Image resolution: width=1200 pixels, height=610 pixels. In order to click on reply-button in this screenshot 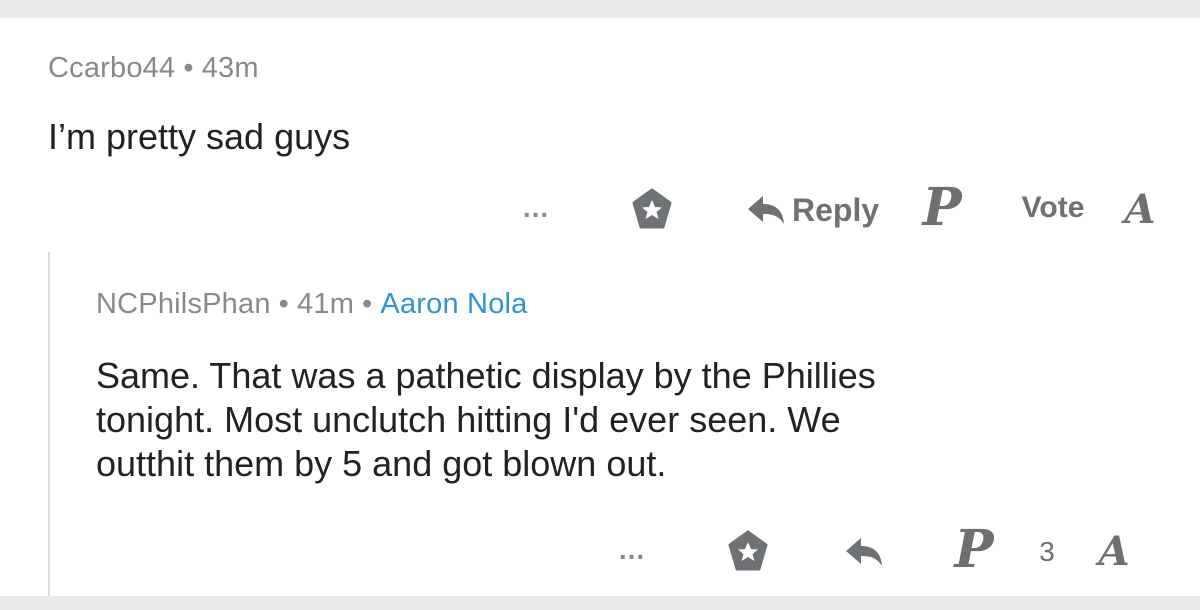, I will do `click(864, 552)`.